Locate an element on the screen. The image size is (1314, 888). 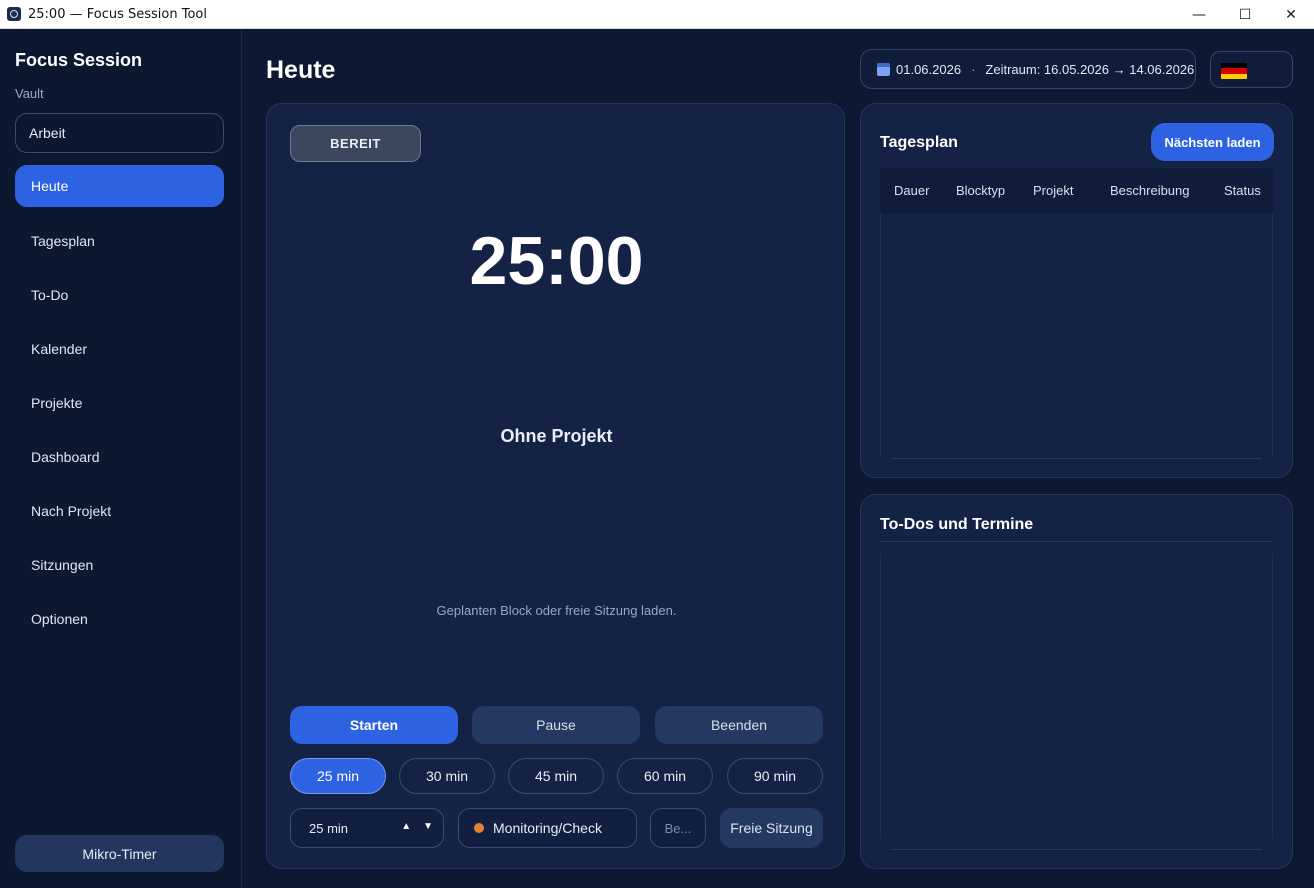
pause-button: Pause is located at coordinates (556, 725).